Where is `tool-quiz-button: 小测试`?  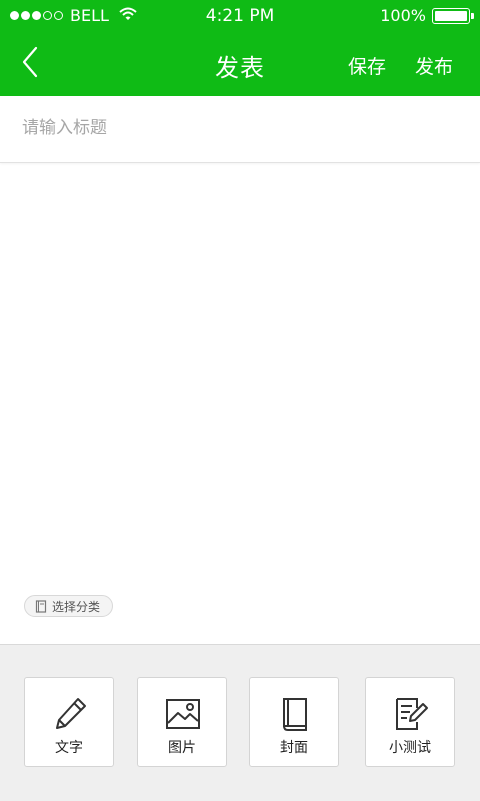 tool-quiz-button: 小测试 is located at coordinates (410, 722).